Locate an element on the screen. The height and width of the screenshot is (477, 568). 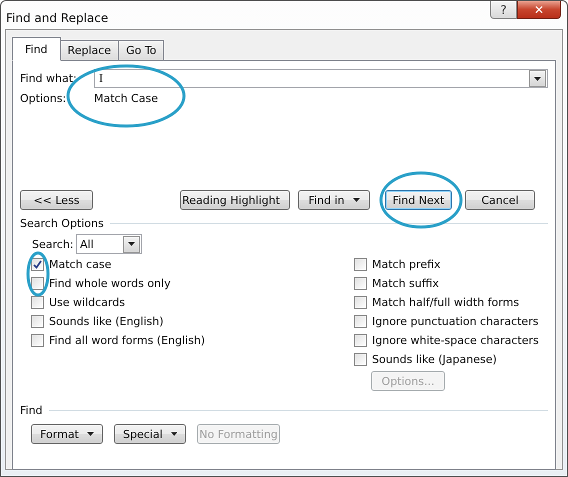
checkbox-label: Match case is located at coordinates (80, 264).